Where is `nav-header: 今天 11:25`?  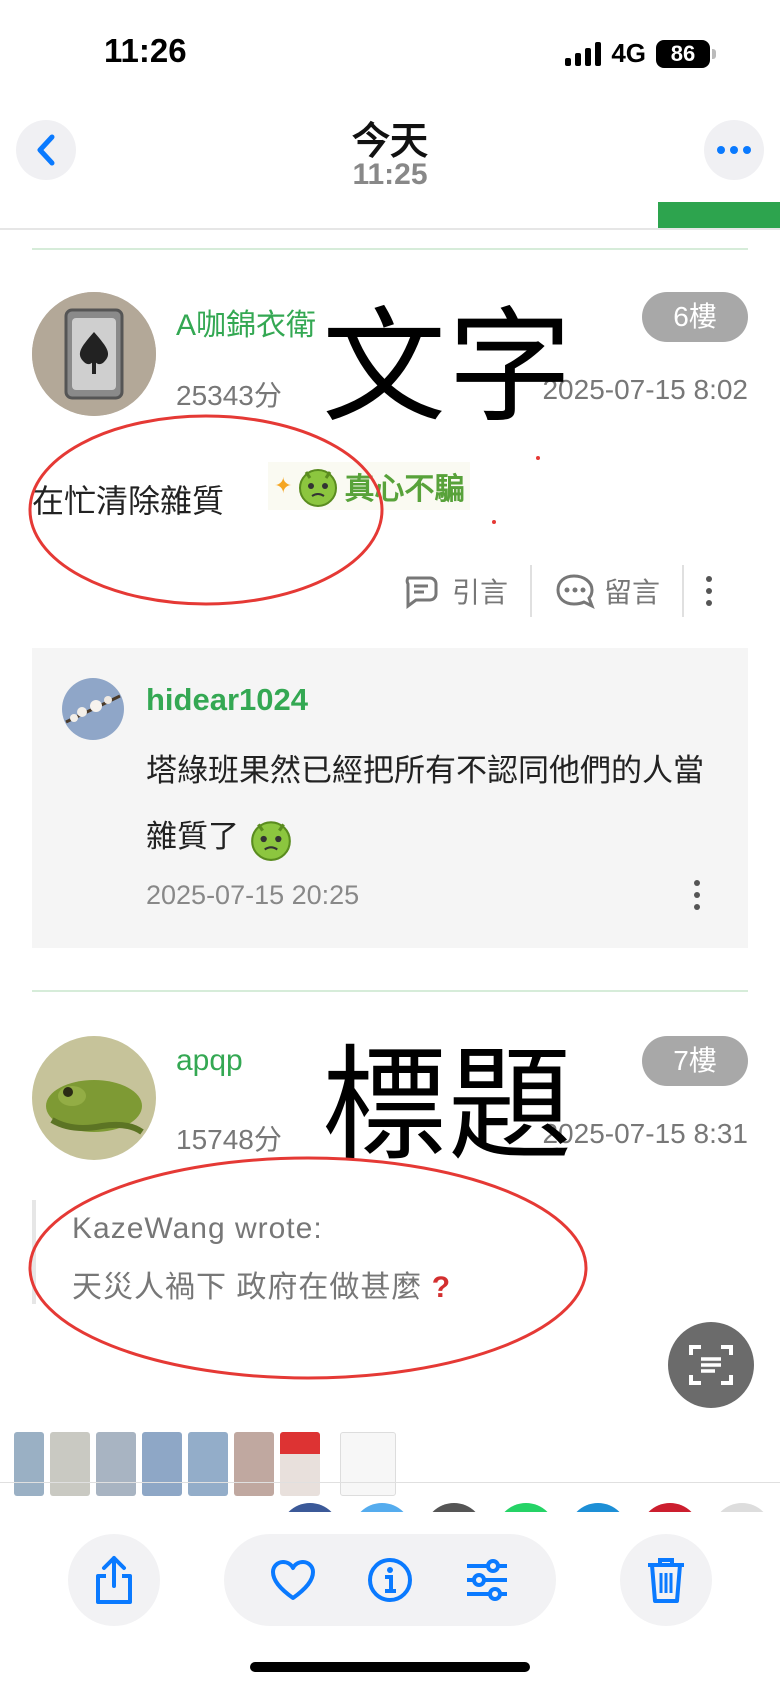
nav-header: 今天 11:25 is located at coordinates (390, 165).